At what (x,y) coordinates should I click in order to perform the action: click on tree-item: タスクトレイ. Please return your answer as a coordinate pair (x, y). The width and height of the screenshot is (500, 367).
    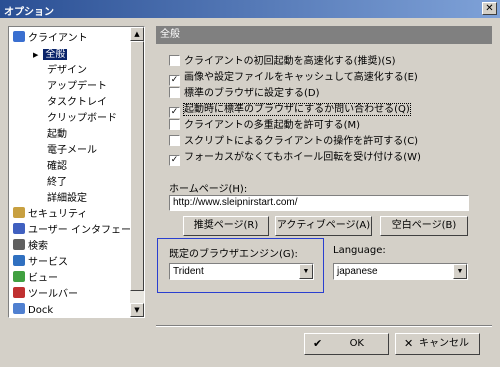
    Looking at the image, I should click on (77, 102).